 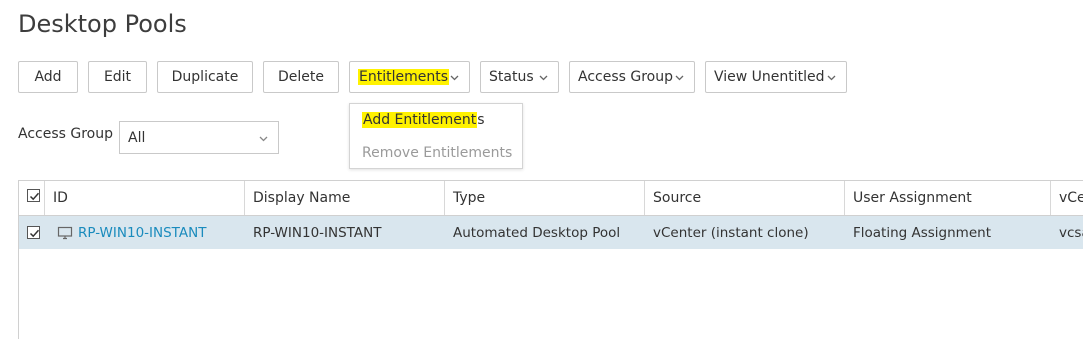 I want to click on select-all-checkbox, so click(x=33, y=195).